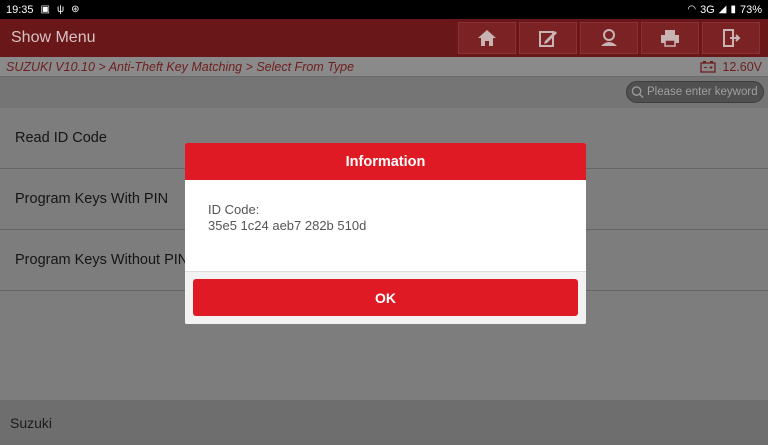 The width and height of the screenshot is (768, 445). Describe the element at coordinates (384, 38) in the screenshot. I see `title-bar: Show Menu` at that location.